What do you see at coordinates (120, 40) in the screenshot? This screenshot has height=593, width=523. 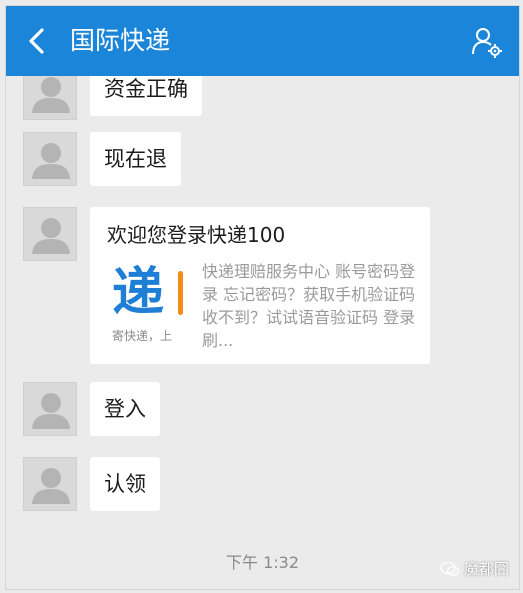 I see `chat-title: 国际快递` at bounding box center [120, 40].